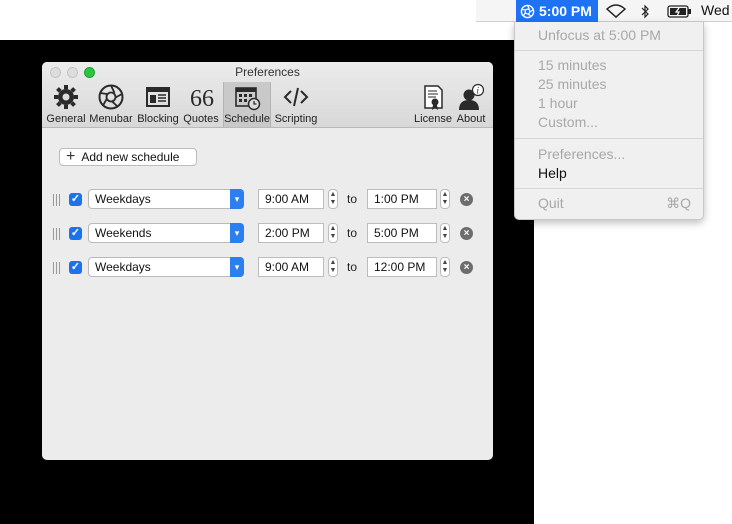 This screenshot has width=732, height=524. Describe the element at coordinates (616, 11) in the screenshot. I see `wifi-icon` at that location.